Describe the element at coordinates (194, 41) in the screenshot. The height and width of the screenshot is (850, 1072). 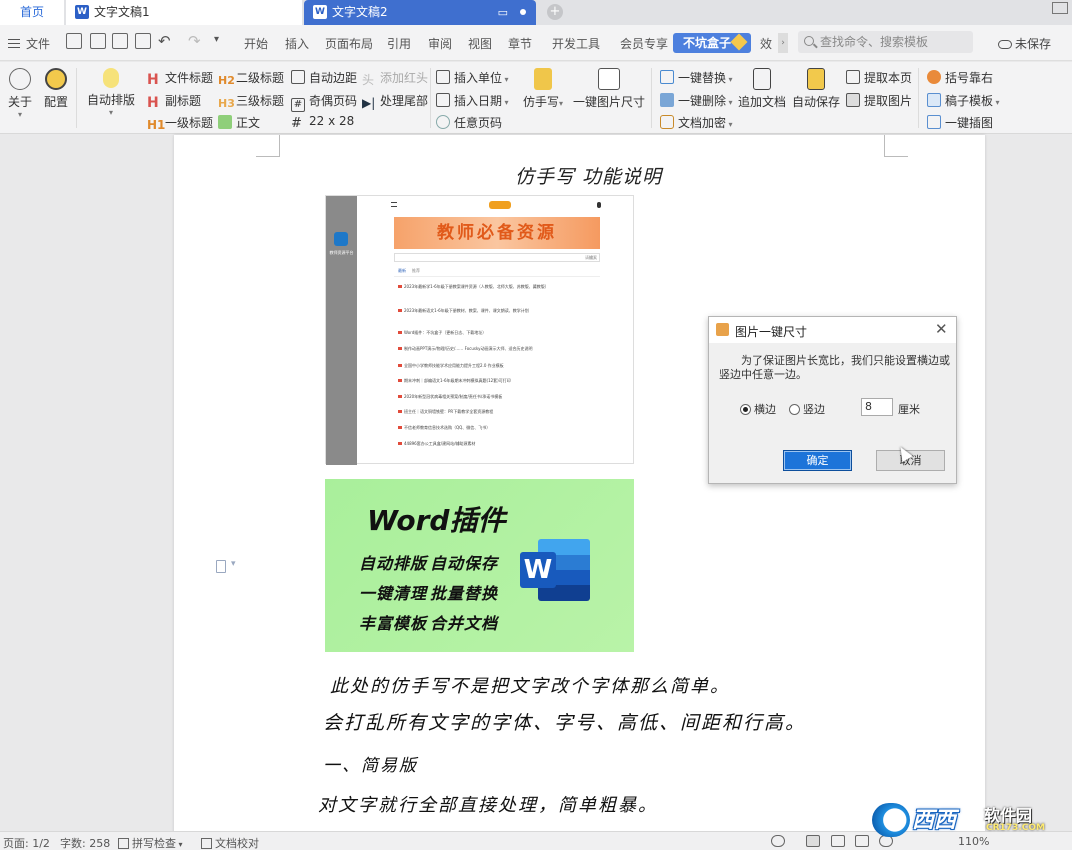
I see `redo-icon: ↷` at that location.